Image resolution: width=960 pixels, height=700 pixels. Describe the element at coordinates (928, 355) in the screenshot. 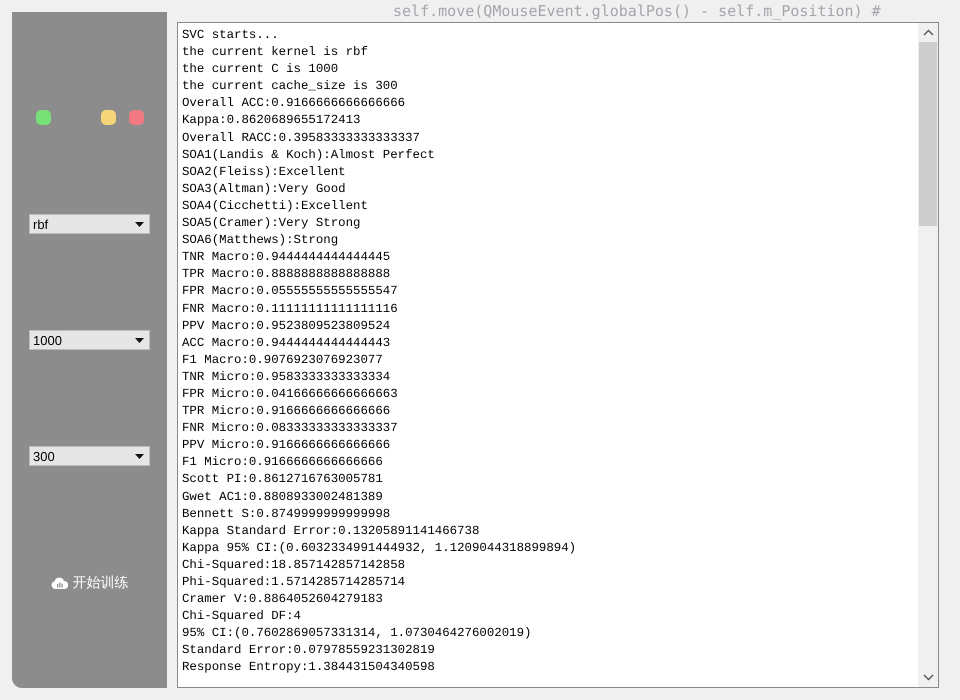

I see `scrollbar` at that location.